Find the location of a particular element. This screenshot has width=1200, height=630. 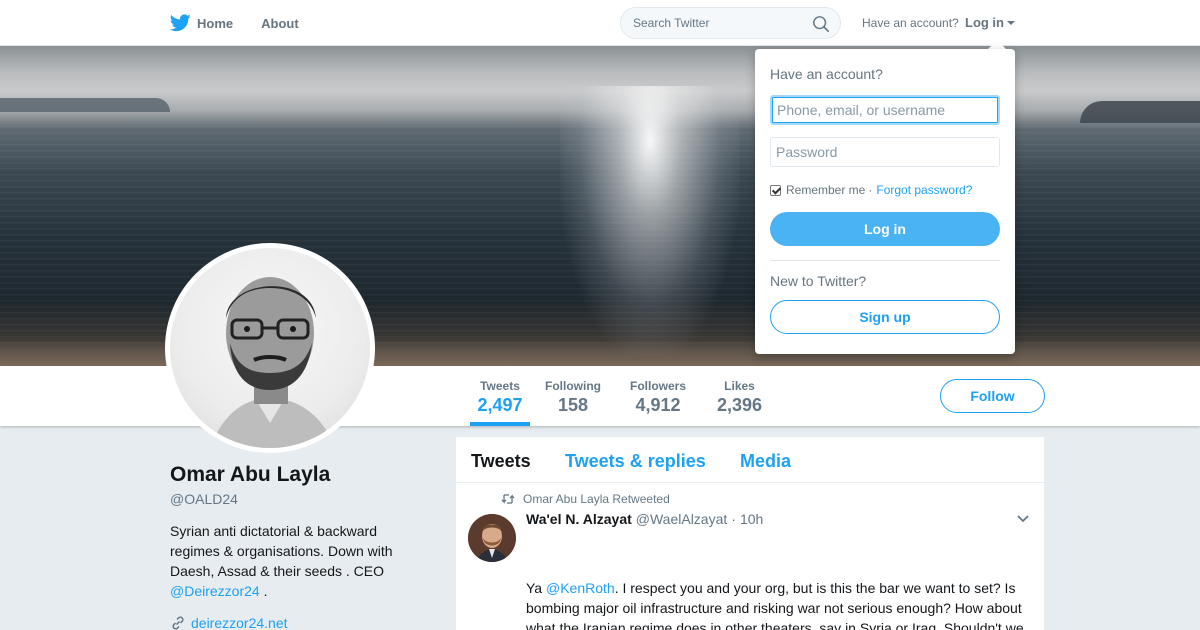

tweet-header: Wa'el N. Alzayat @WaelAlzayat · 10h is located at coordinates (644, 519).